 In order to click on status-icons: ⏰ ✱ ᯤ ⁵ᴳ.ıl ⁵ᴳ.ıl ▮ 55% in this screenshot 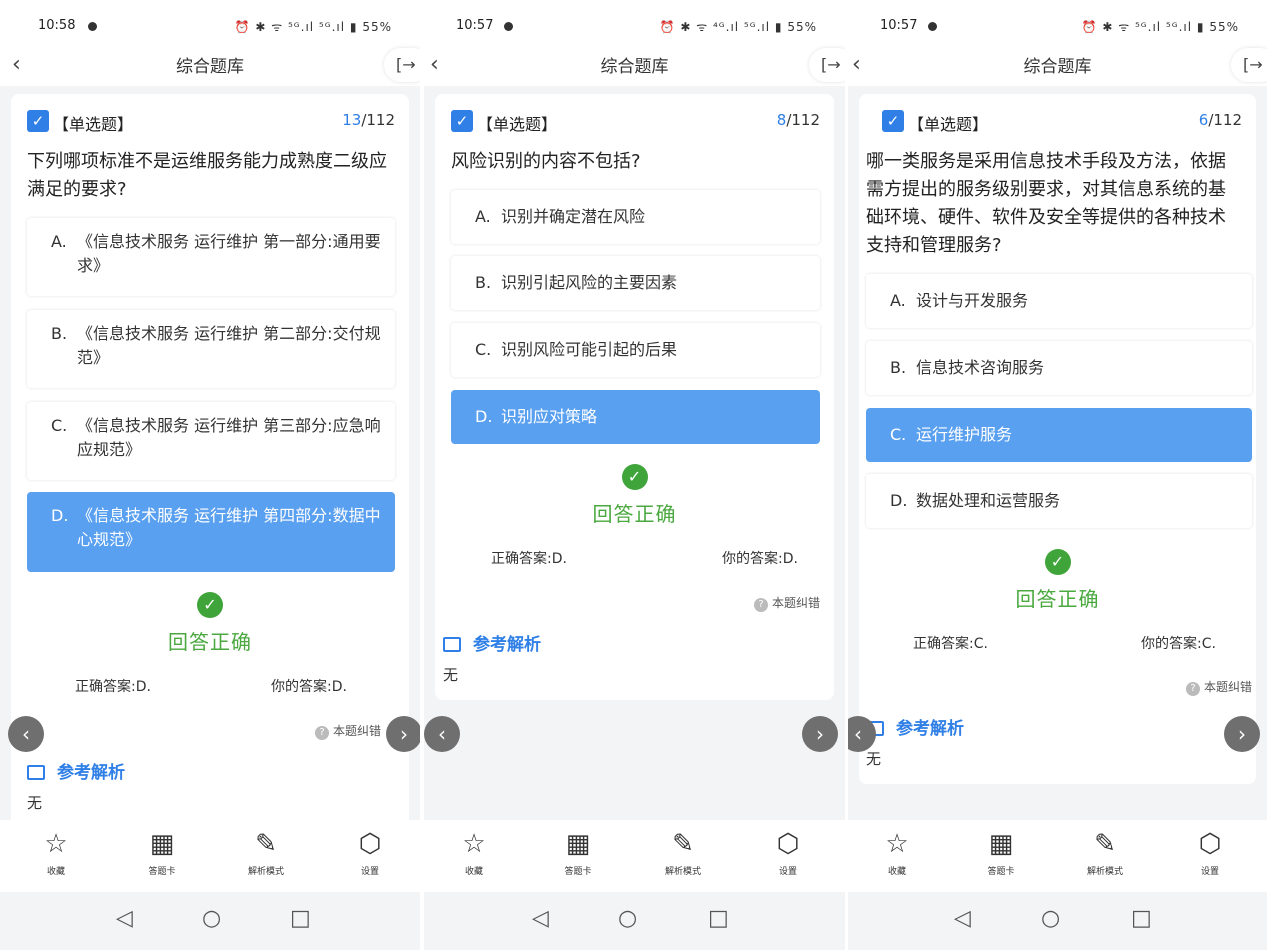, I will do `click(313, 27)`.